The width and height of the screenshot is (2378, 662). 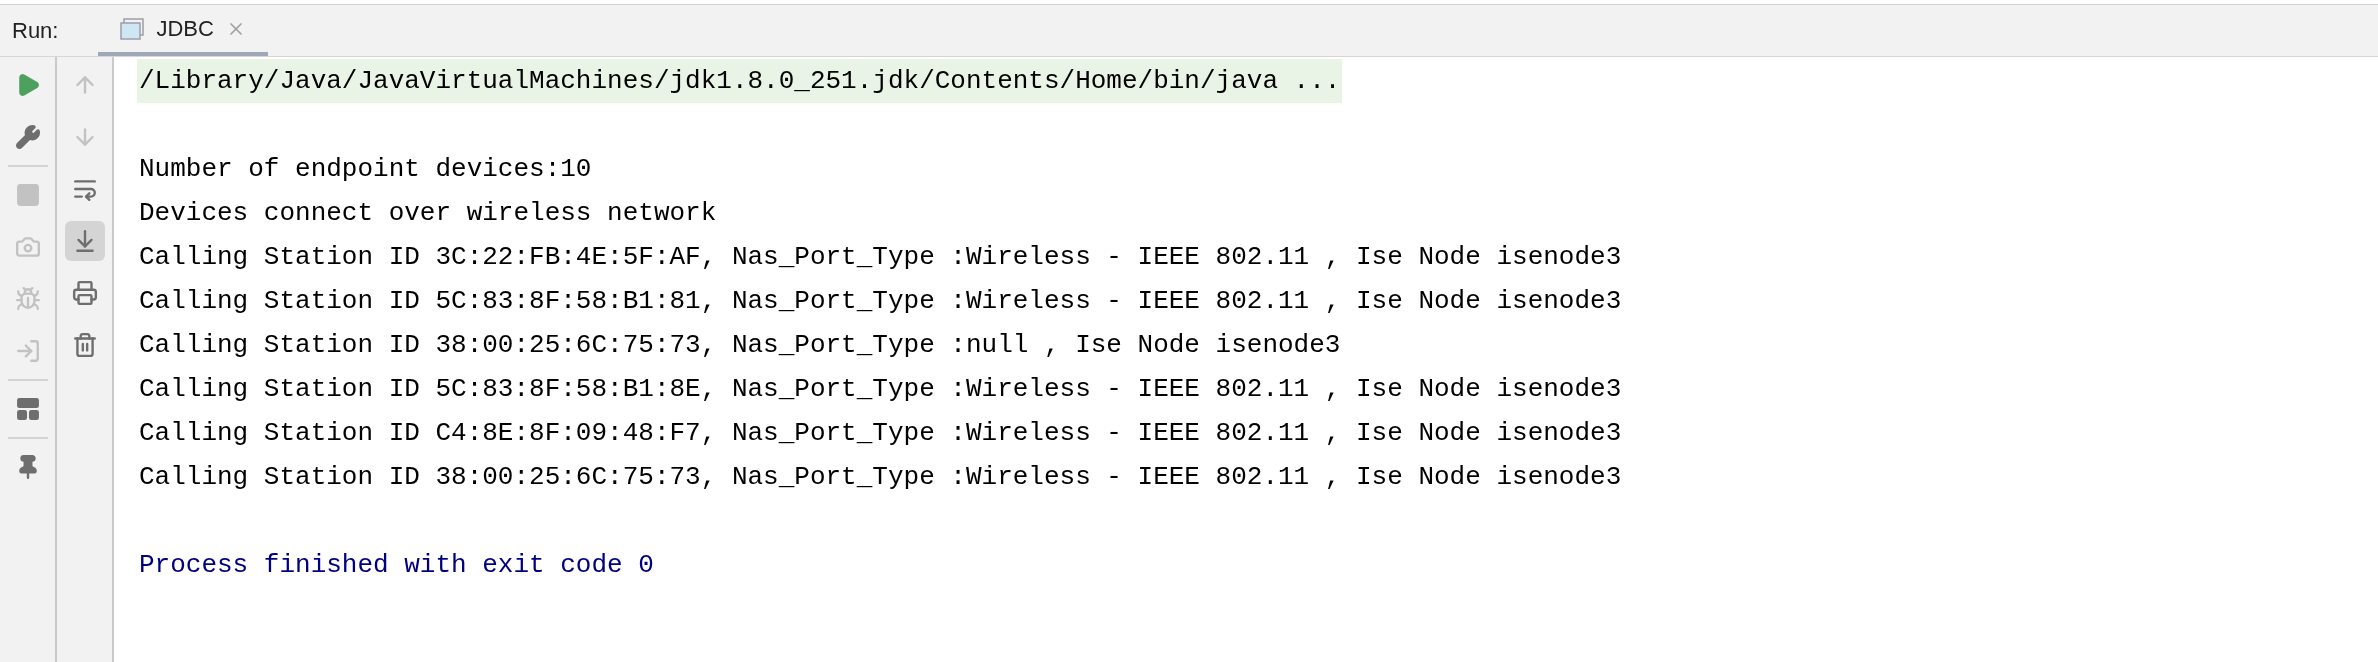 I want to click on output-line: Calling Station ID 38:00:25:6C:75:73, Nas_Port_Type :null , Ise Node isenode3, so click(x=740, y=345).